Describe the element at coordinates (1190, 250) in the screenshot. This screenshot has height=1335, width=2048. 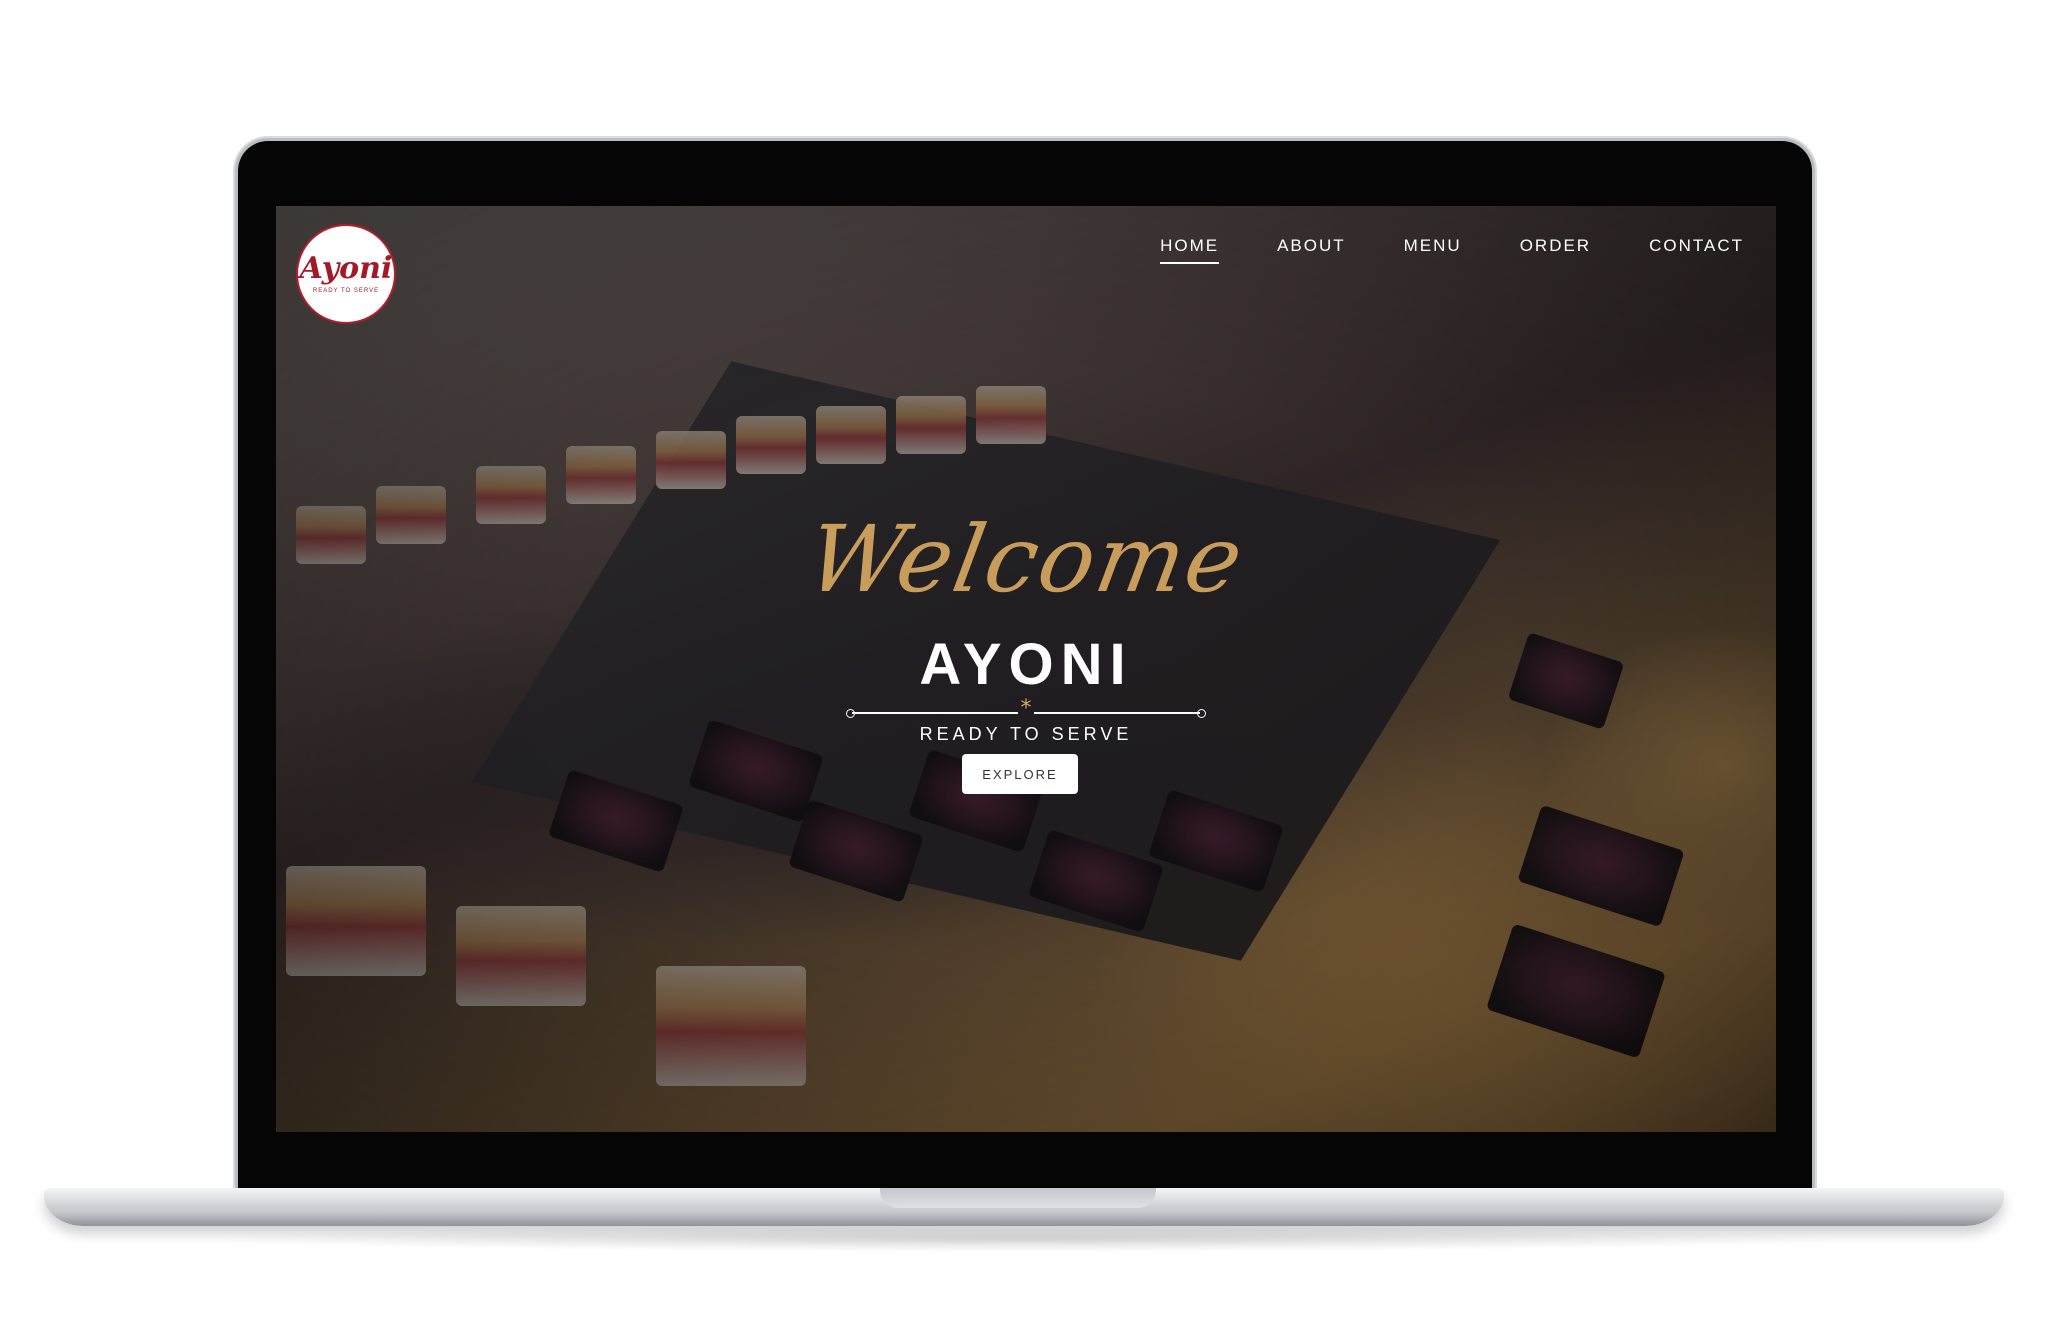
I see `nav-home: HOME` at that location.